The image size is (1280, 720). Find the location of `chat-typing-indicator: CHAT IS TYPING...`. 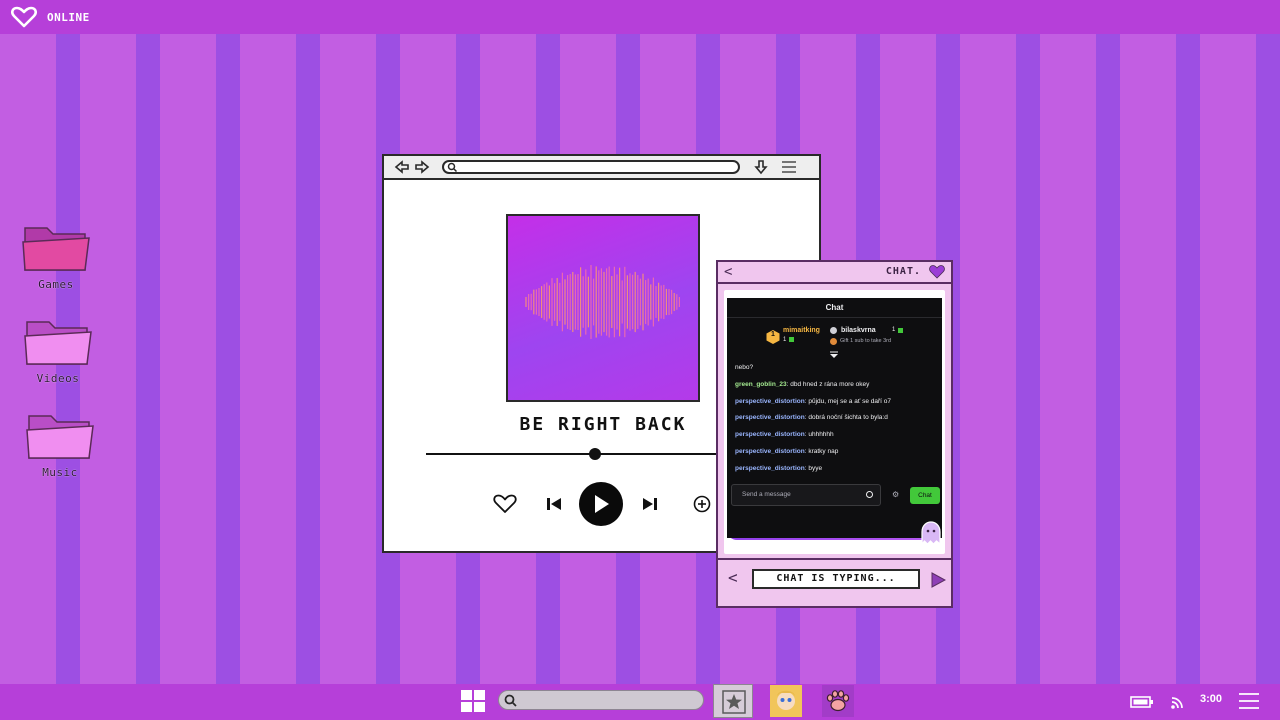

chat-typing-indicator: CHAT IS TYPING... is located at coordinates (836, 579).